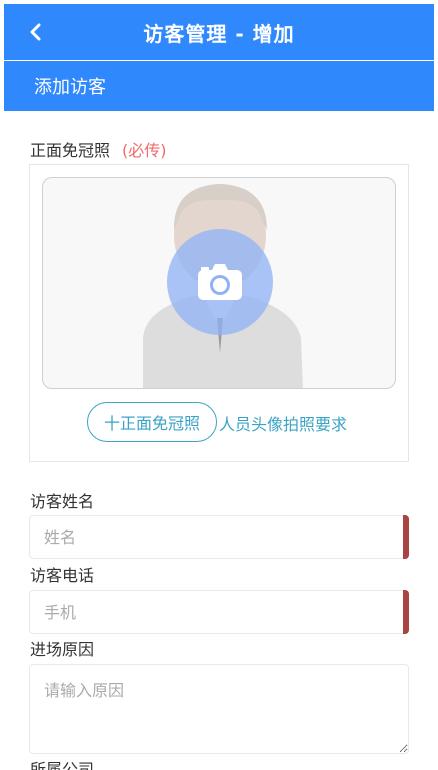 The image size is (438, 770). I want to click on reason-textarea, so click(219, 709).